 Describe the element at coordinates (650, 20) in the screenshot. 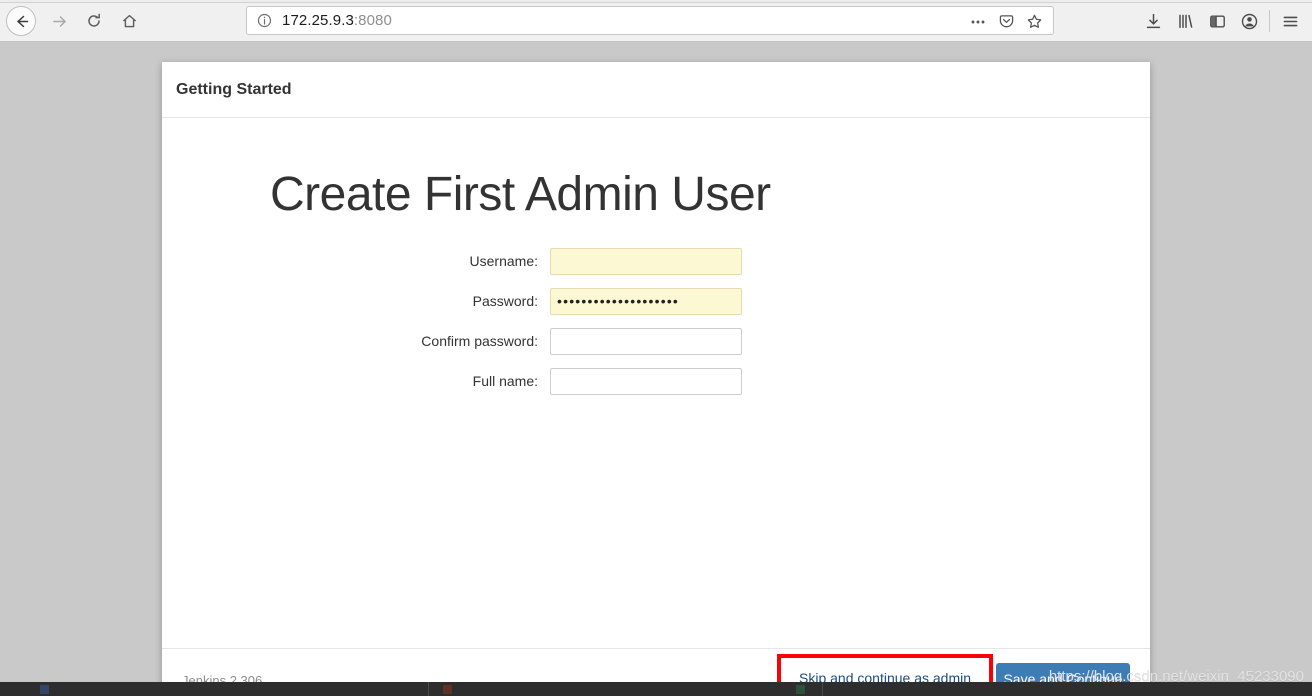

I see `url-bar: 172.25.9.3:8080` at that location.